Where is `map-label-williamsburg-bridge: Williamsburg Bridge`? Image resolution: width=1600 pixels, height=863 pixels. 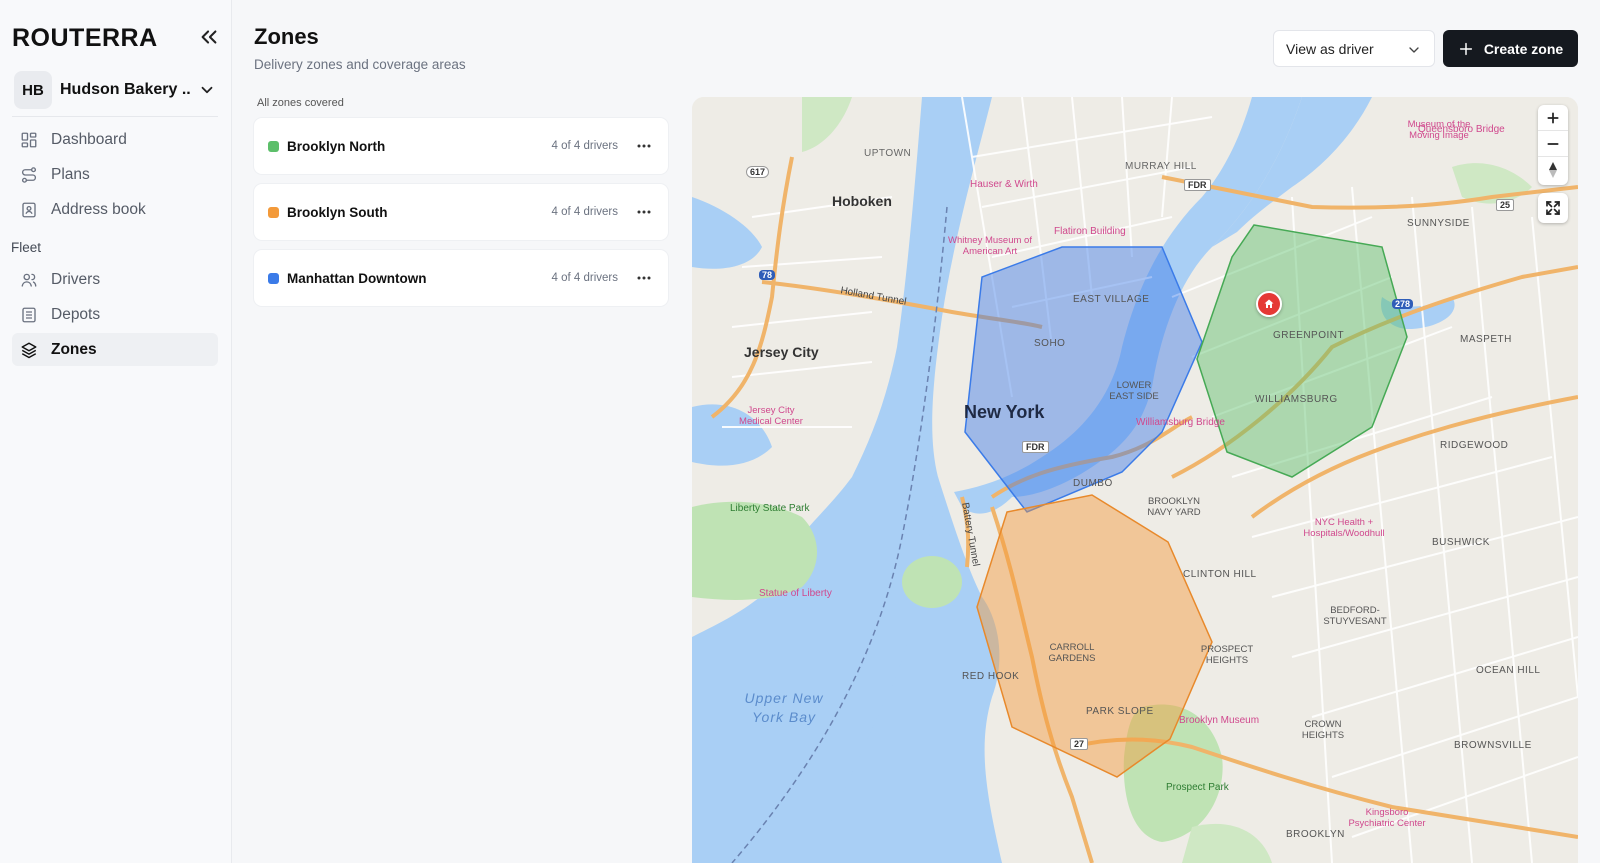 map-label-williamsburg-bridge: Williamsburg Bridge is located at coordinates (1180, 422).